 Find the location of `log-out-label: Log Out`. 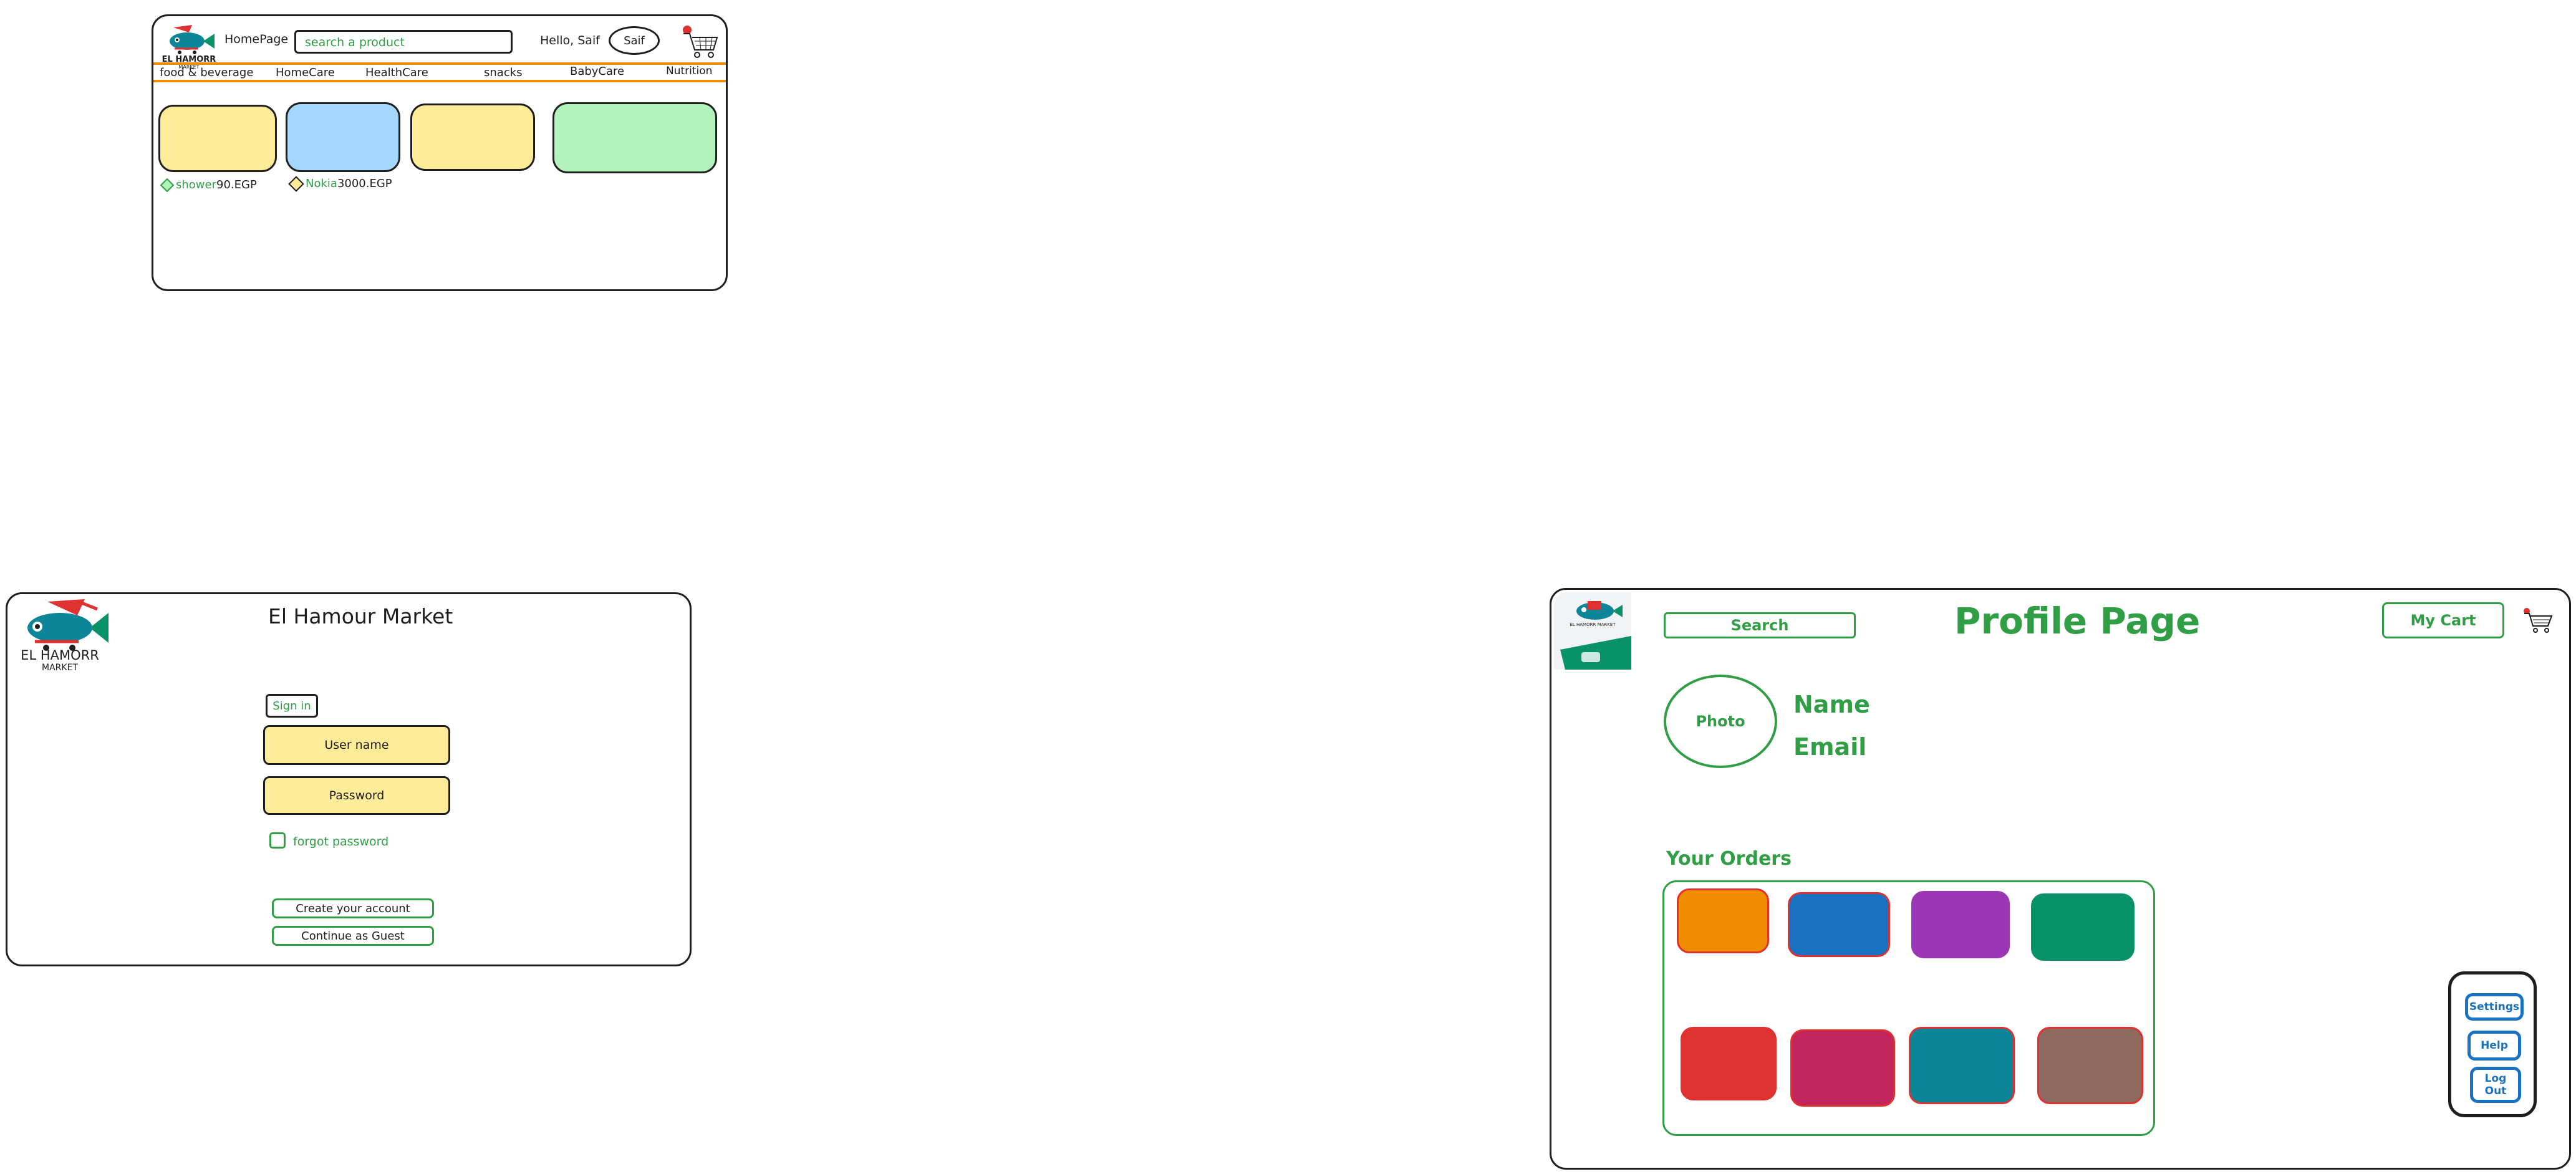

log-out-label: Log Out is located at coordinates (2495, 1084).